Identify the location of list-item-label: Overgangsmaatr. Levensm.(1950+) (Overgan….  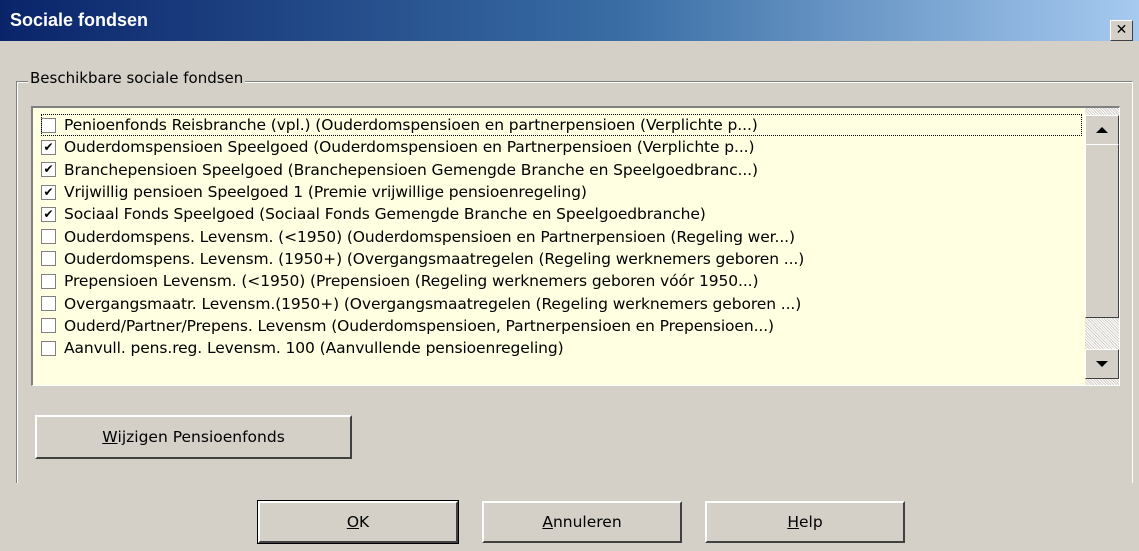
(433, 303).